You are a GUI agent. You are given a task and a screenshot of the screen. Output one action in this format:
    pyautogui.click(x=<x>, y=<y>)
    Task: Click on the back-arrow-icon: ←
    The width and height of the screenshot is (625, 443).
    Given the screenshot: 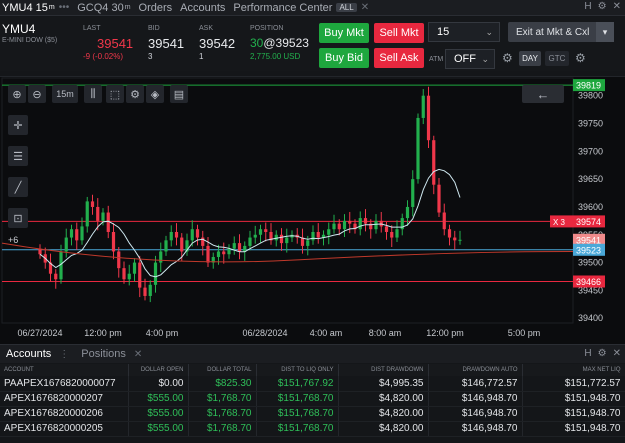 What is the action you would take?
    pyautogui.click(x=543, y=94)
    